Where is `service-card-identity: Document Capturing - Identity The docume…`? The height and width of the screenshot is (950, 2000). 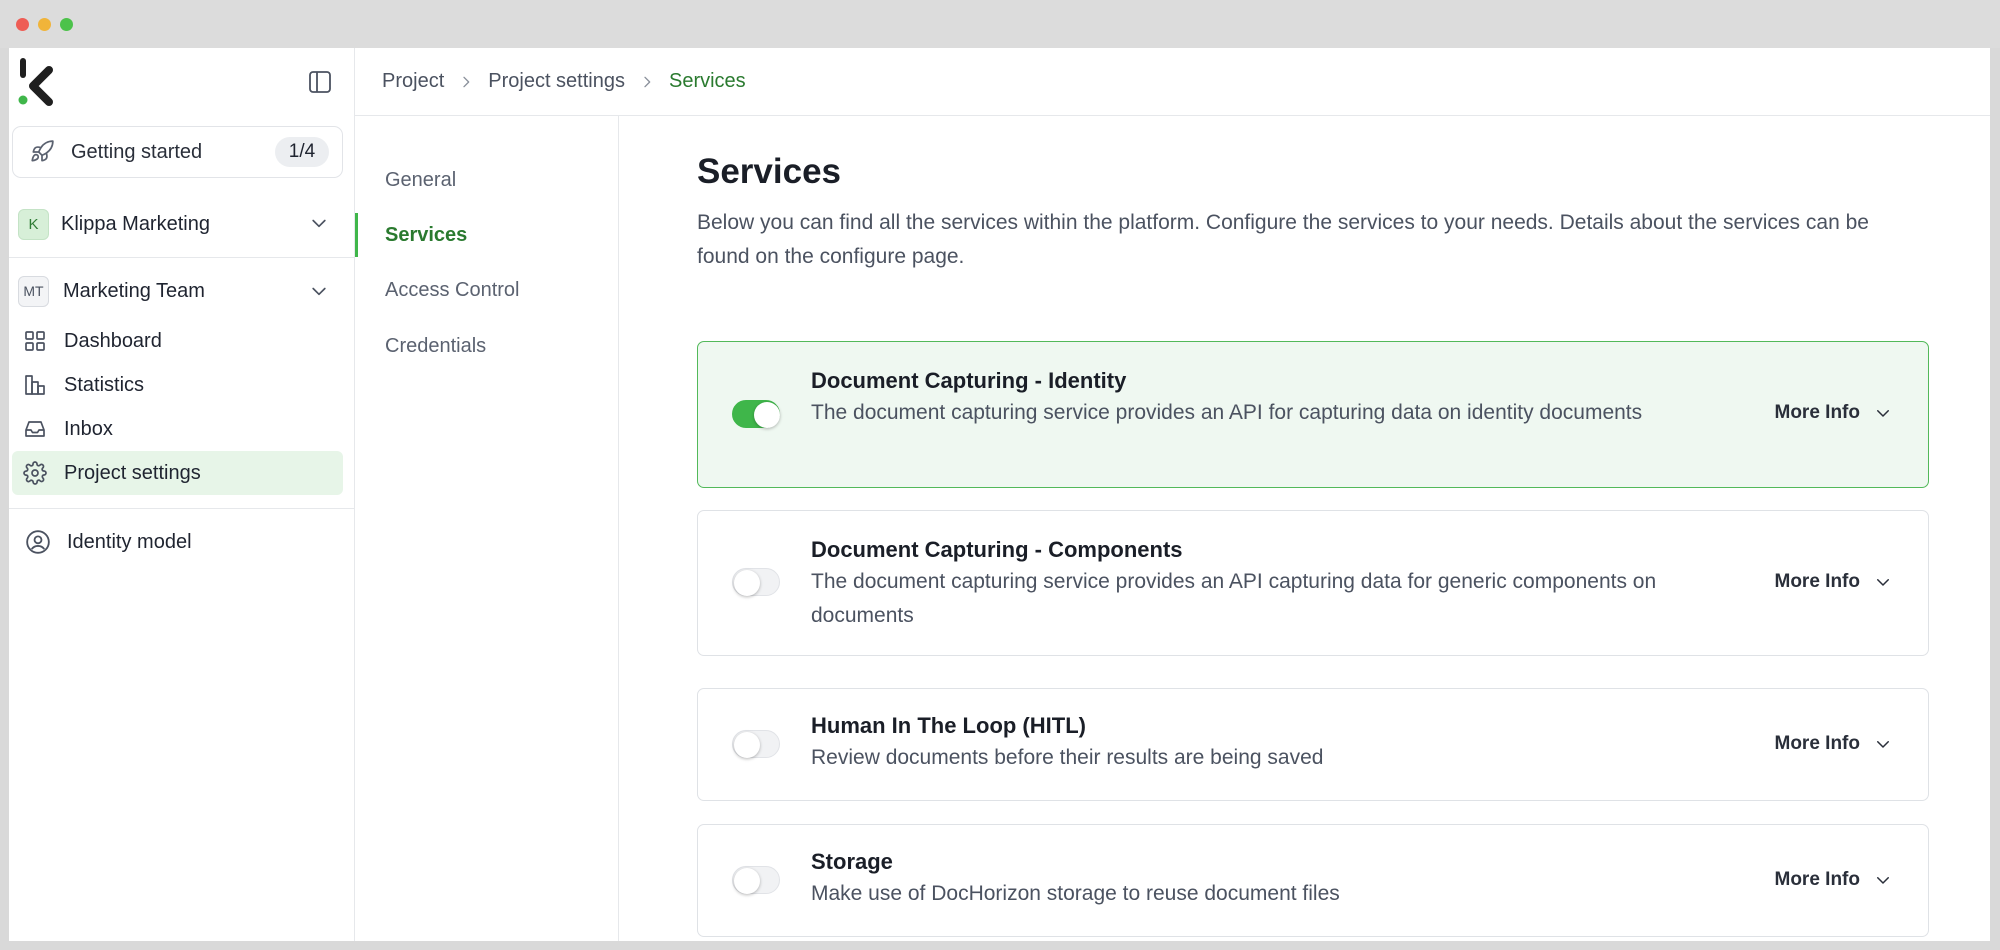
service-card-identity: Document Capturing - Identity The docume… is located at coordinates (1313, 414).